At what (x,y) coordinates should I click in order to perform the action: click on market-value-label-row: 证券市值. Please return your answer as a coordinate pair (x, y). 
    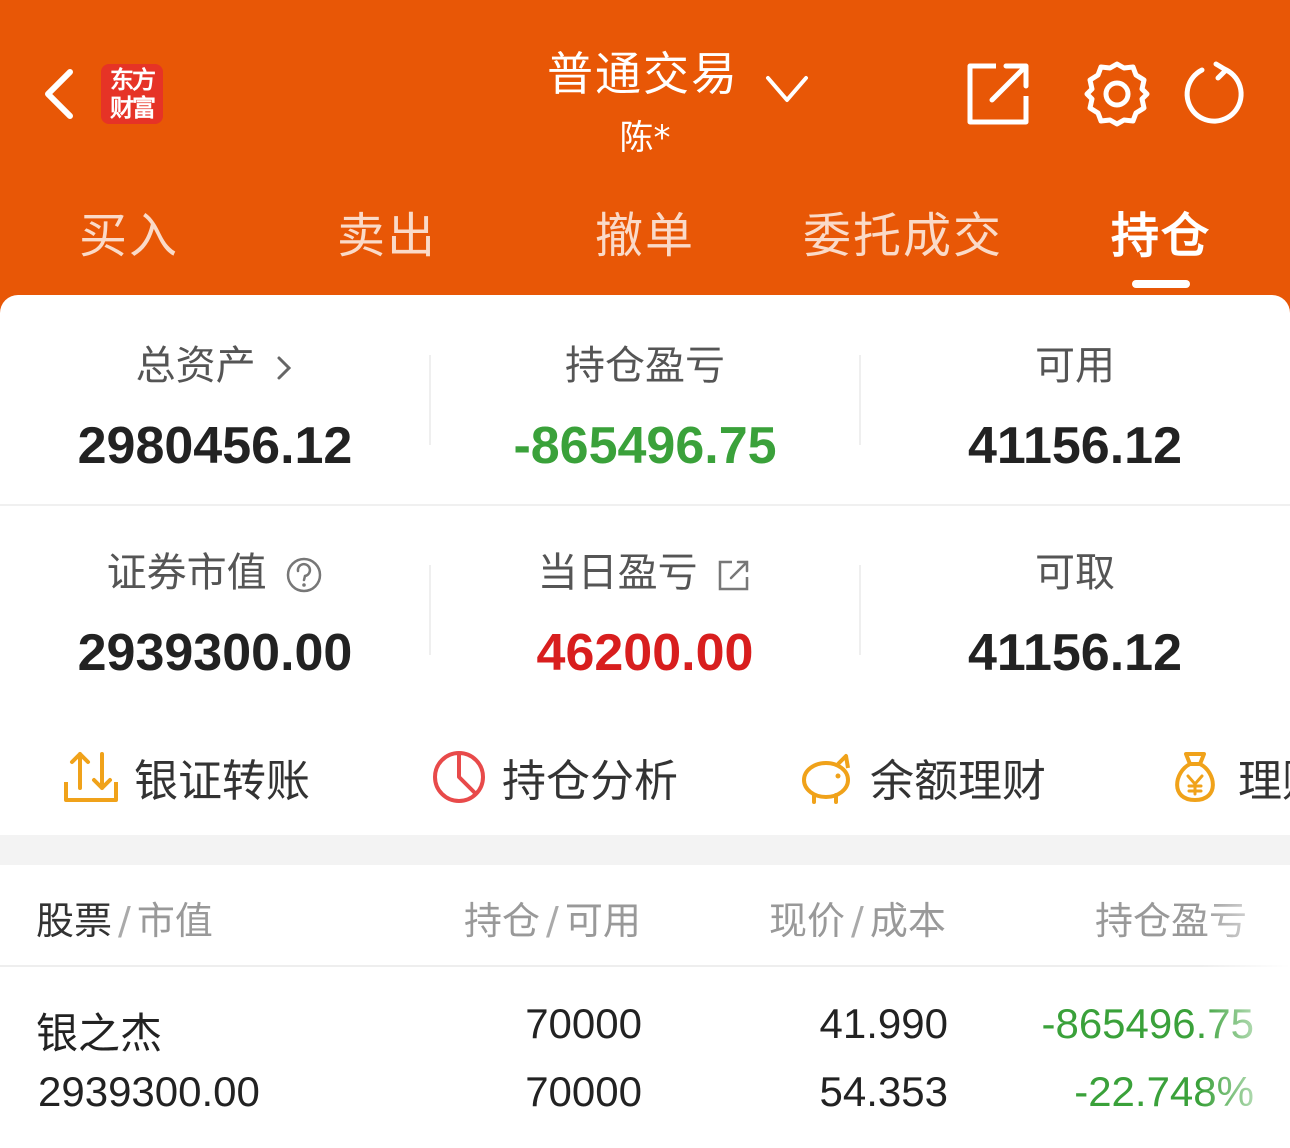
    Looking at the image, I should click on (215, 573).